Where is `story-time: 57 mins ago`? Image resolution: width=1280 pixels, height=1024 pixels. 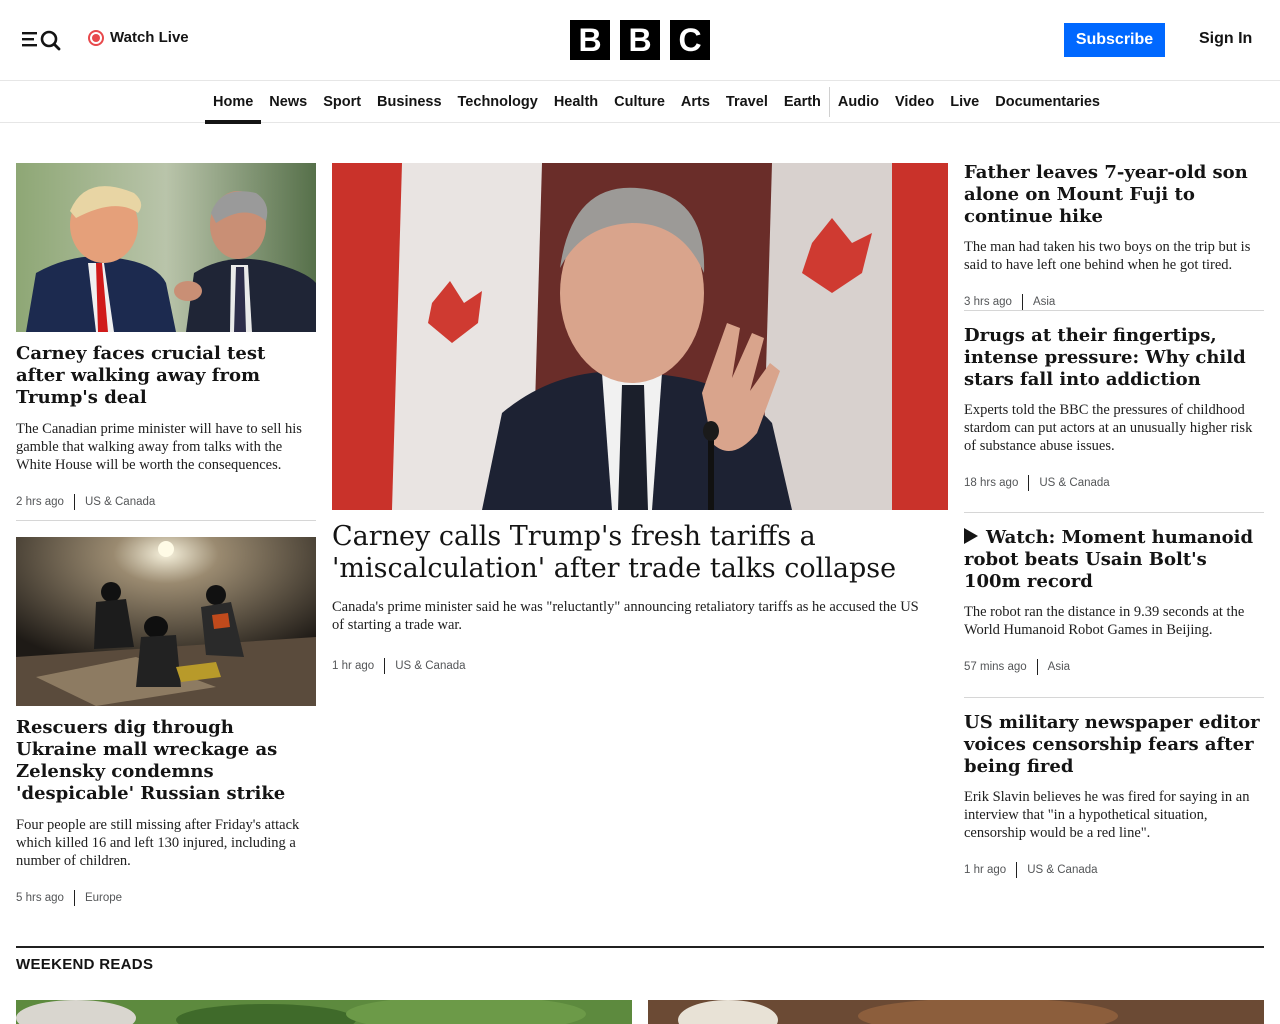
story-time: 57 mins ago is located at coordinates (995, 667).